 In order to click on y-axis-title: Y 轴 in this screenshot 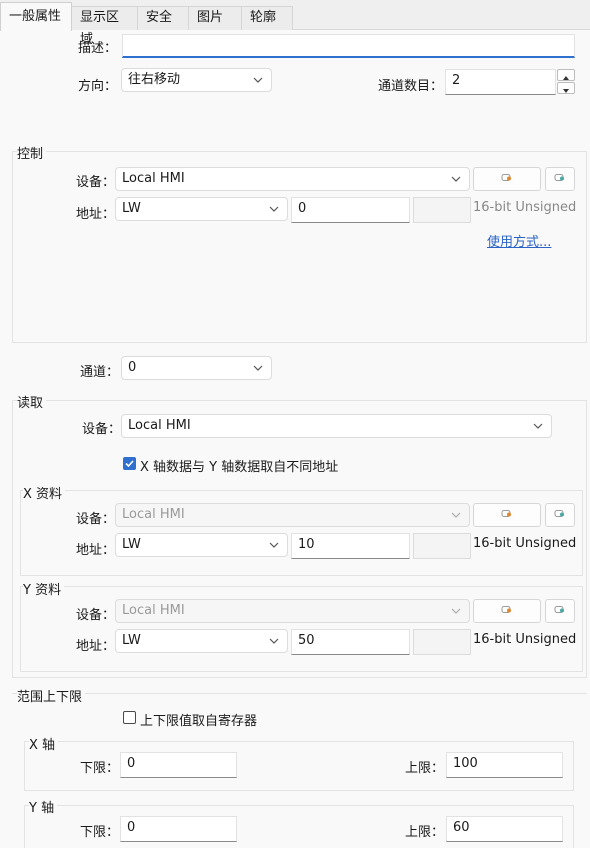, I will do `click(43, 806)`.